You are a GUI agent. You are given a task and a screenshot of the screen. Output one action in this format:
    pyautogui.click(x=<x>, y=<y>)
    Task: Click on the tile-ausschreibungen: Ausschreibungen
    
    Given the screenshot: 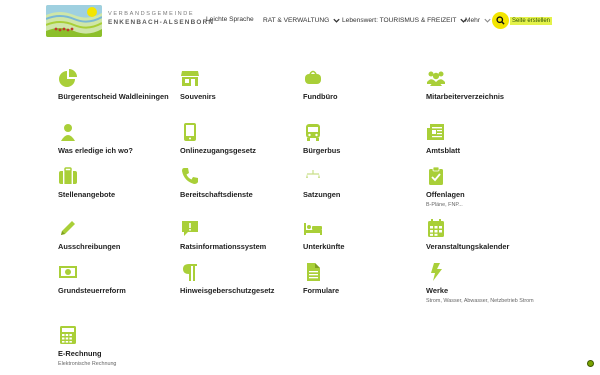 What is the action you would take?
    pyautogui.click(x=118, y=235)
    